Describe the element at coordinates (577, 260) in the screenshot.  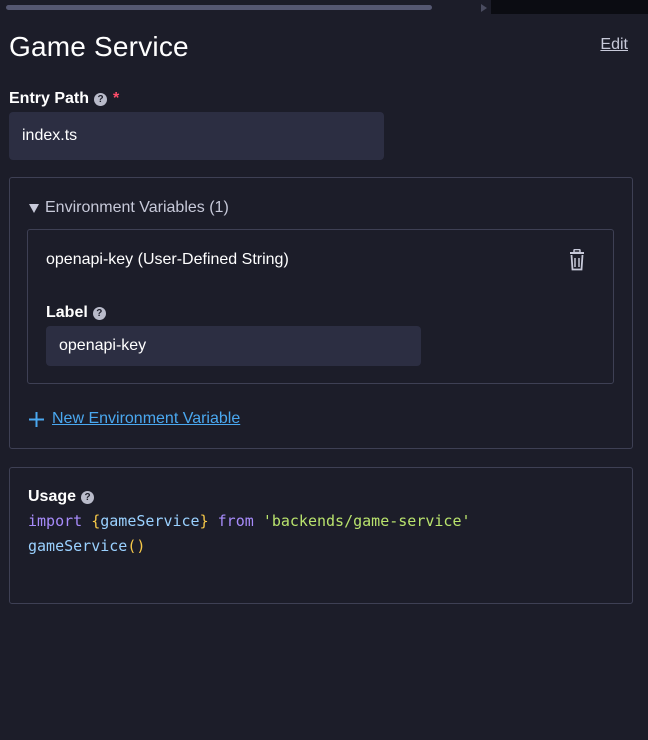
I see `trash-icon` at that location.